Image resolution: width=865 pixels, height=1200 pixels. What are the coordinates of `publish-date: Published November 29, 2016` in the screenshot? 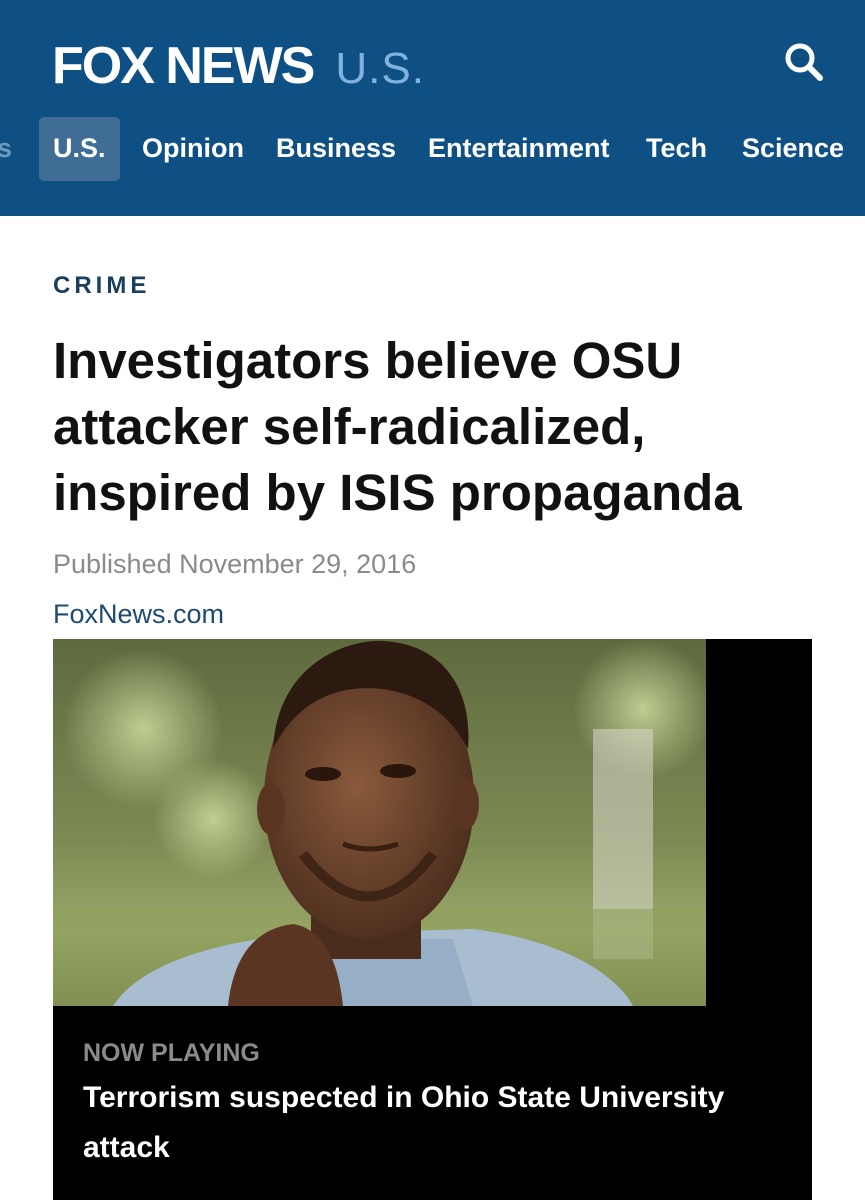 It's located at (235, 564).